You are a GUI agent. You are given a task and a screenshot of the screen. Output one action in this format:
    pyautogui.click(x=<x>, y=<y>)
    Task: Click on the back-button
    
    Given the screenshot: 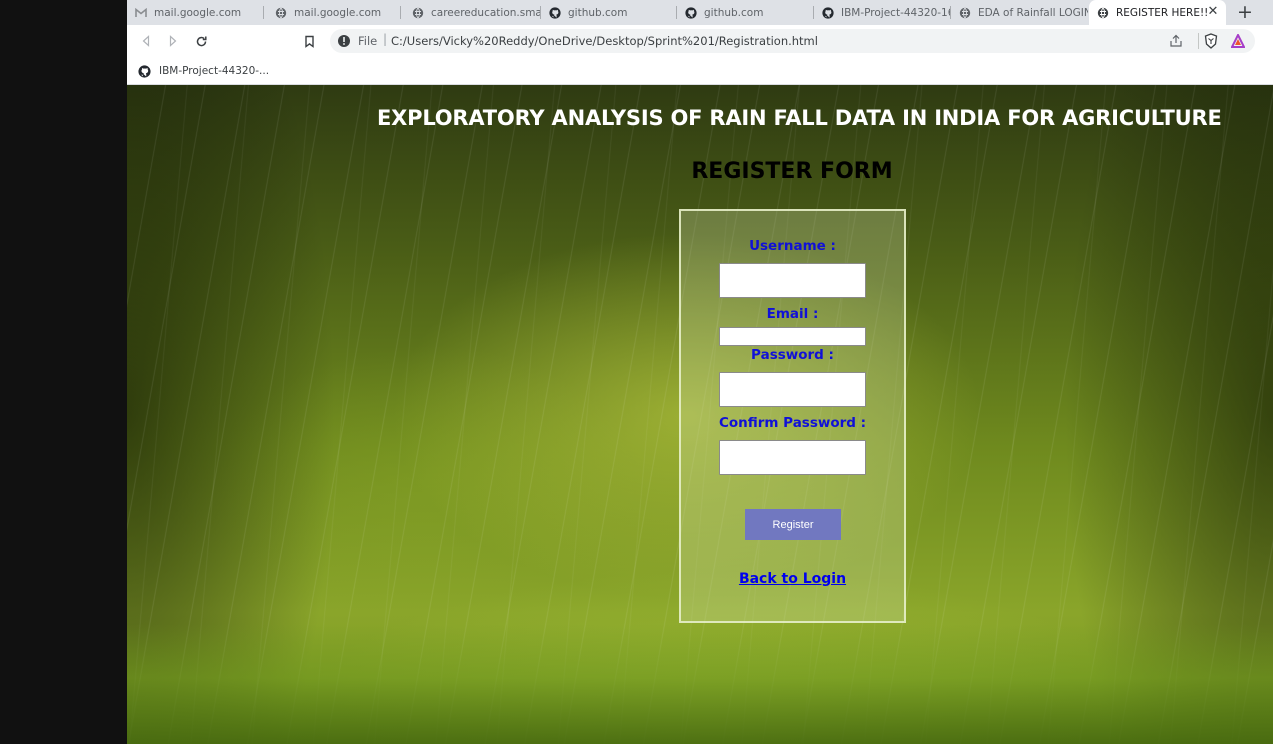 What is the action you would take?
    pyautogui.click(x=146, y=41)
    